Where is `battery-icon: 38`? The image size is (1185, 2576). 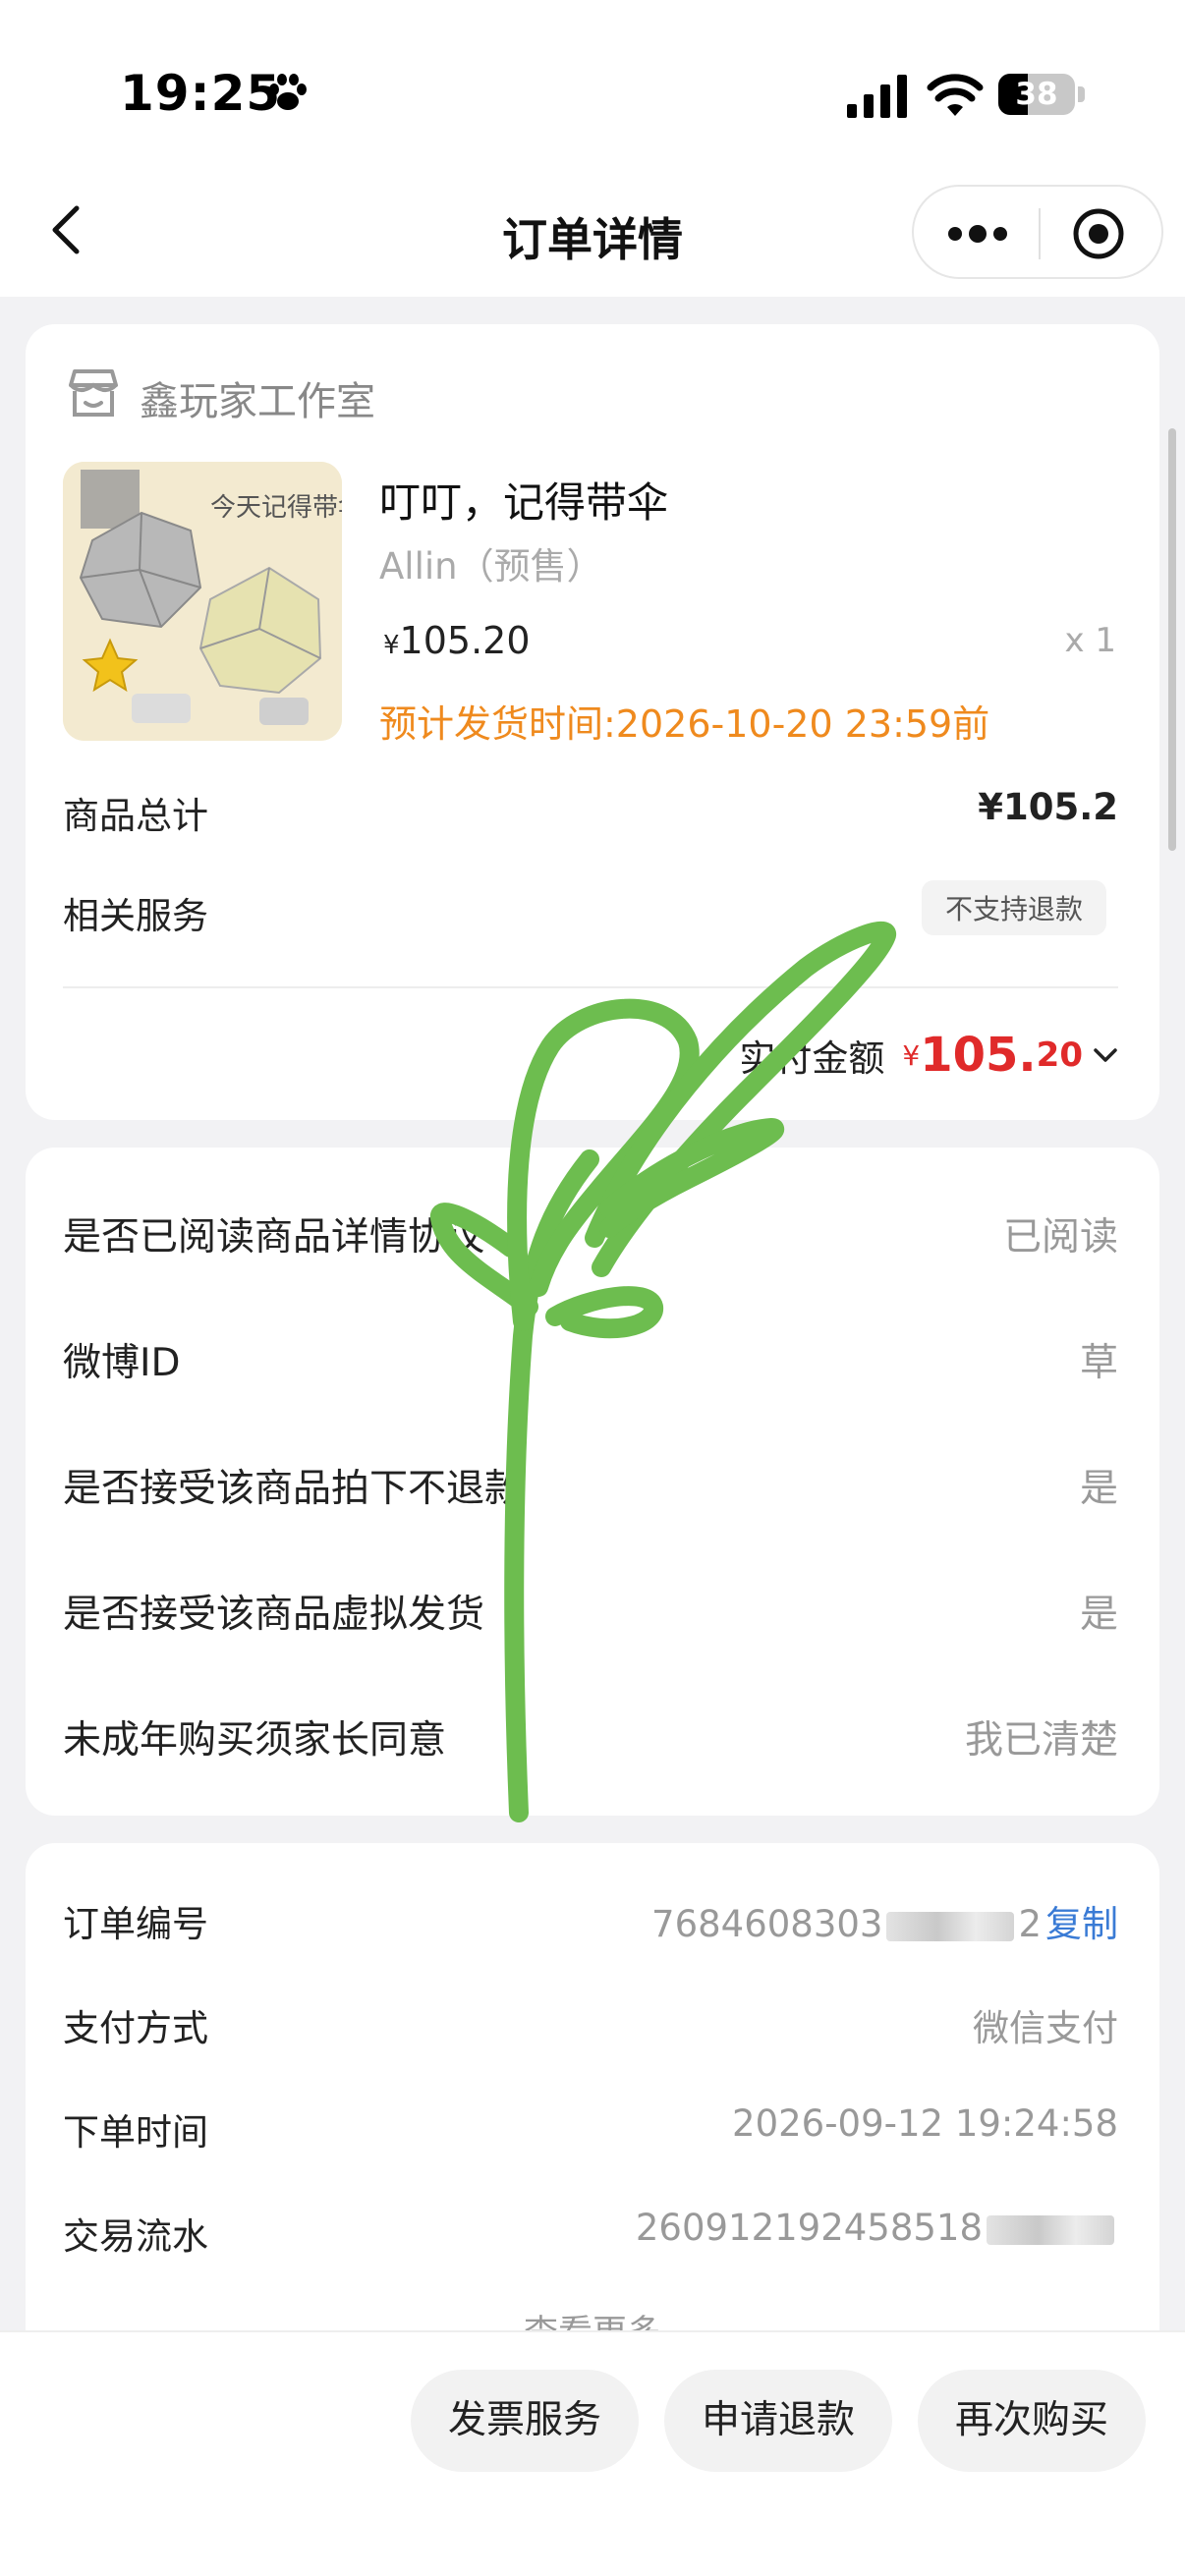
battery-icon: 38 is located at coordinates (1037, 94).